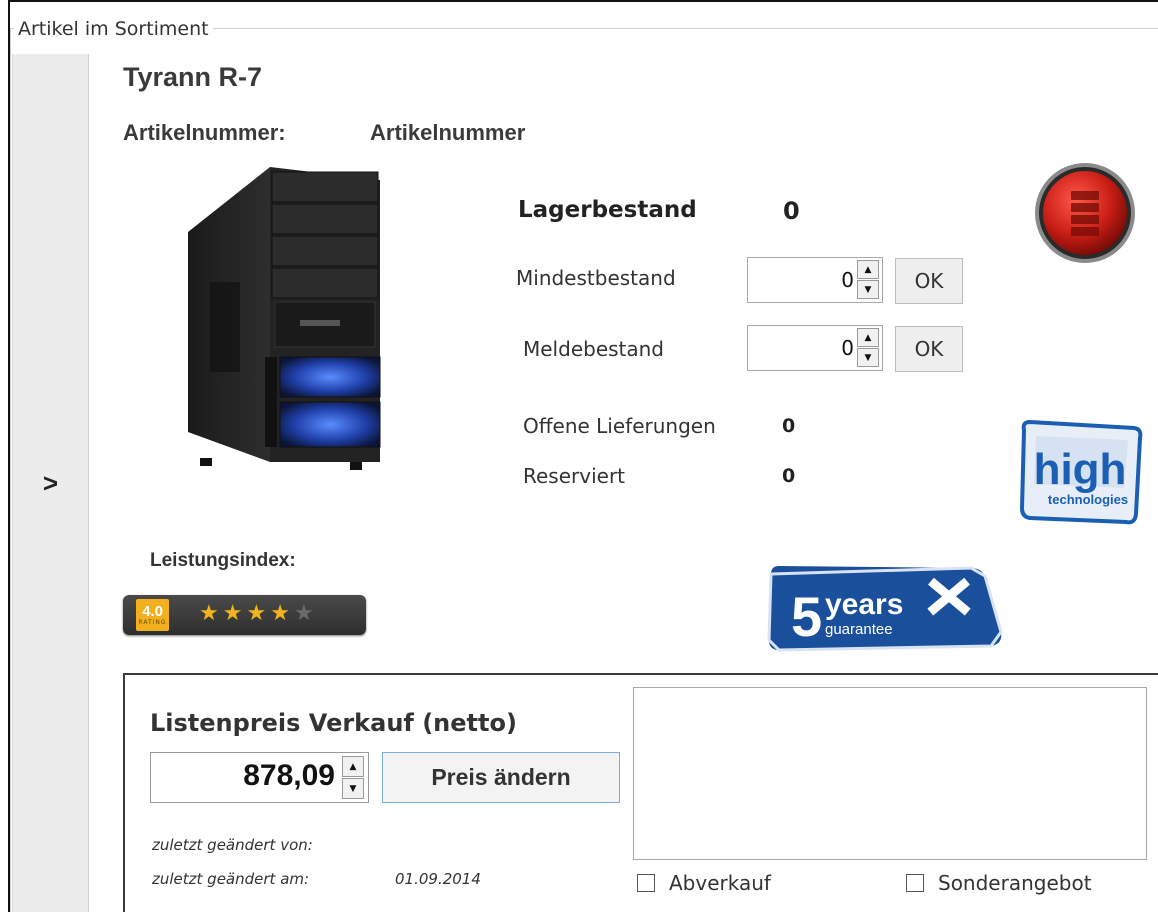 Image resolution: width=1158 pixels, height=912 pixels. What do you see at coordinates (231, 879) in the screenshot?
I see `changed-at-label: zuletzt geändert am:` at bounding box center [231, 879].